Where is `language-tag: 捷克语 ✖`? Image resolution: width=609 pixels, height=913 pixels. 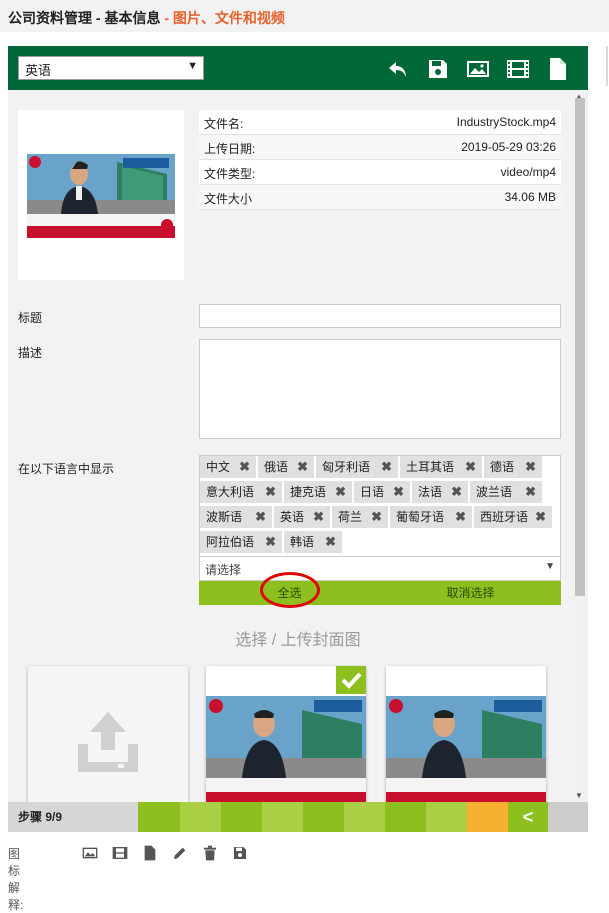 language-tag: 捷克语 ✖ is located at coordinates (318, 492).